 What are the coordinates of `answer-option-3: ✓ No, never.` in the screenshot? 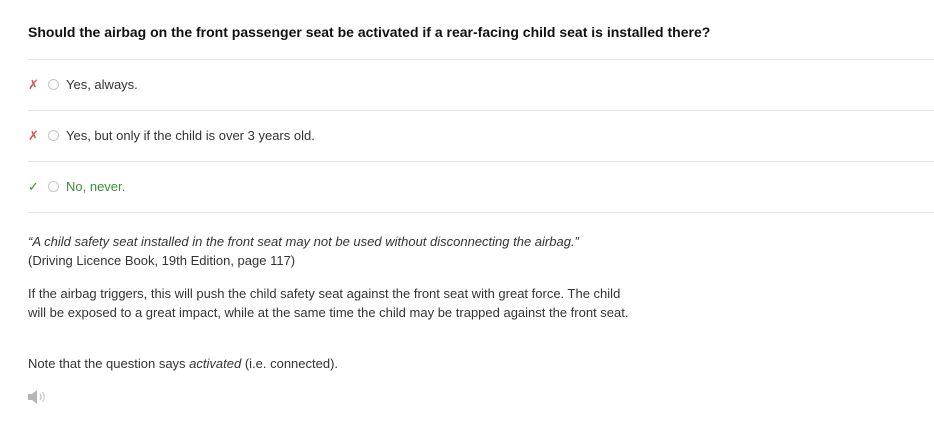 It's located at (76, 186).